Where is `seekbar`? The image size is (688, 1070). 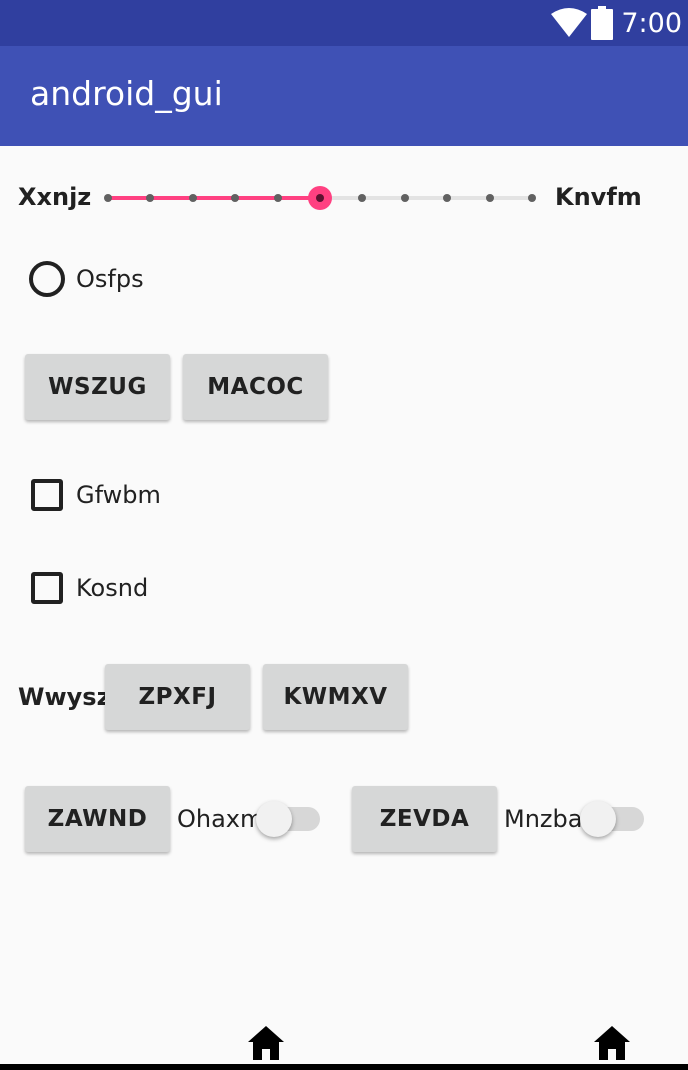
seekbar is located at coordinates (320, 198).